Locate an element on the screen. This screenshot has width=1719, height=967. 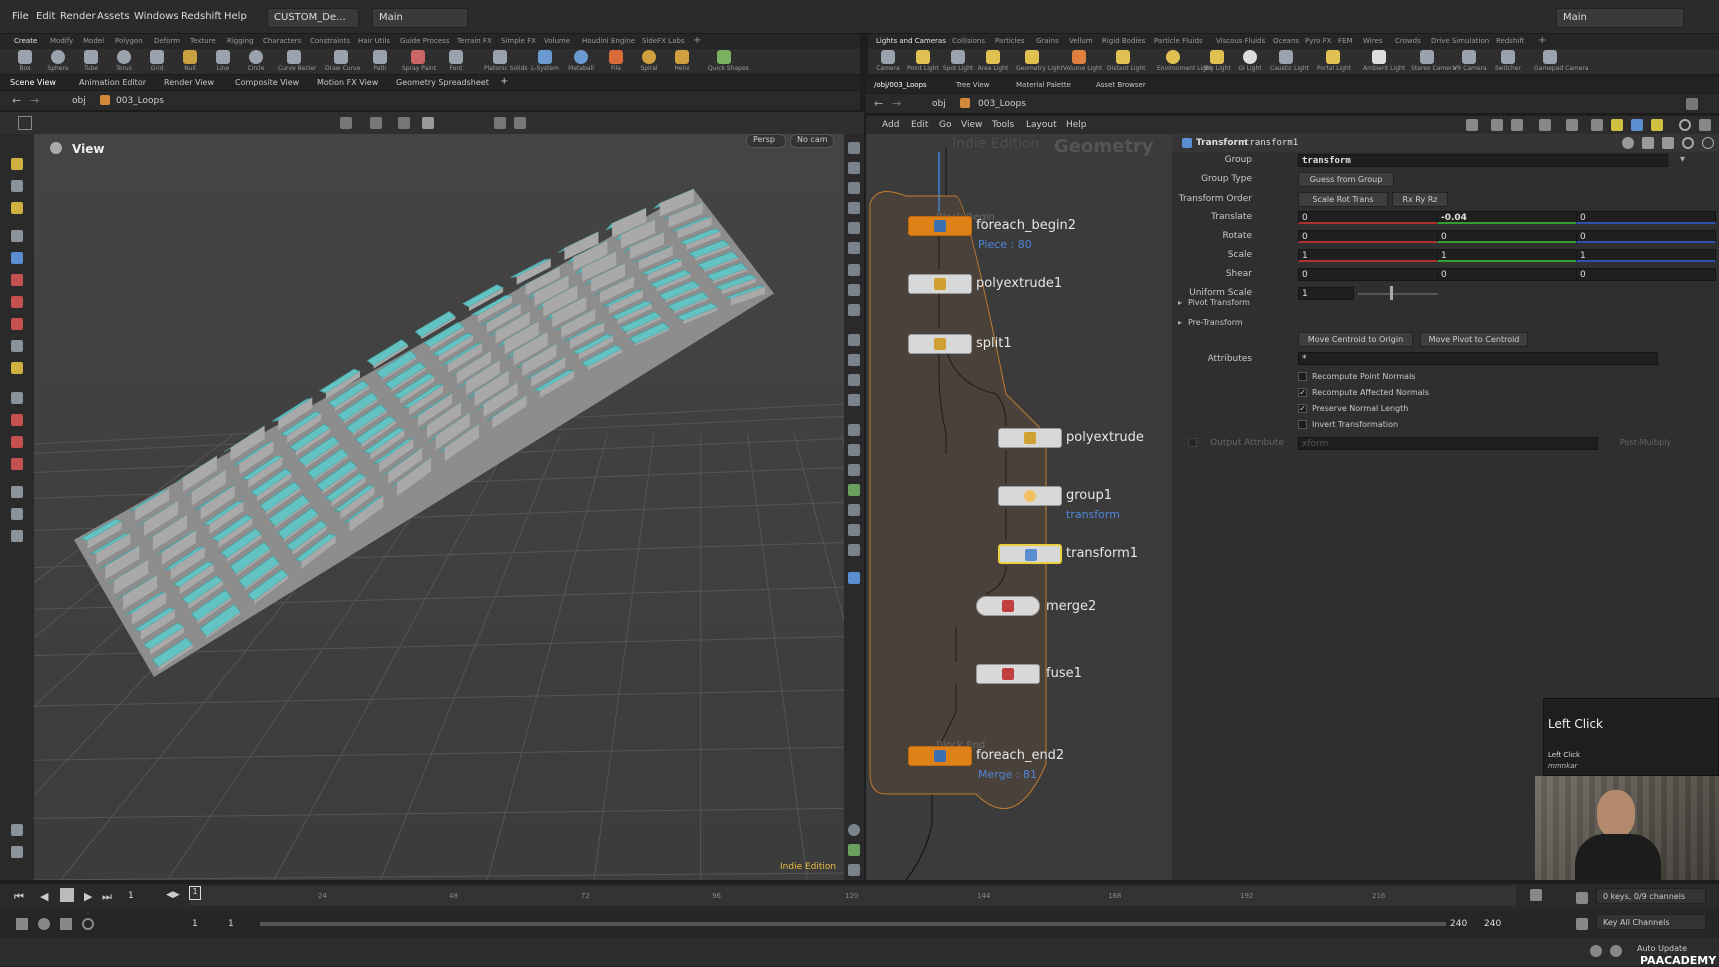
network-menu-go: Go is located at coordinates (945, 125).